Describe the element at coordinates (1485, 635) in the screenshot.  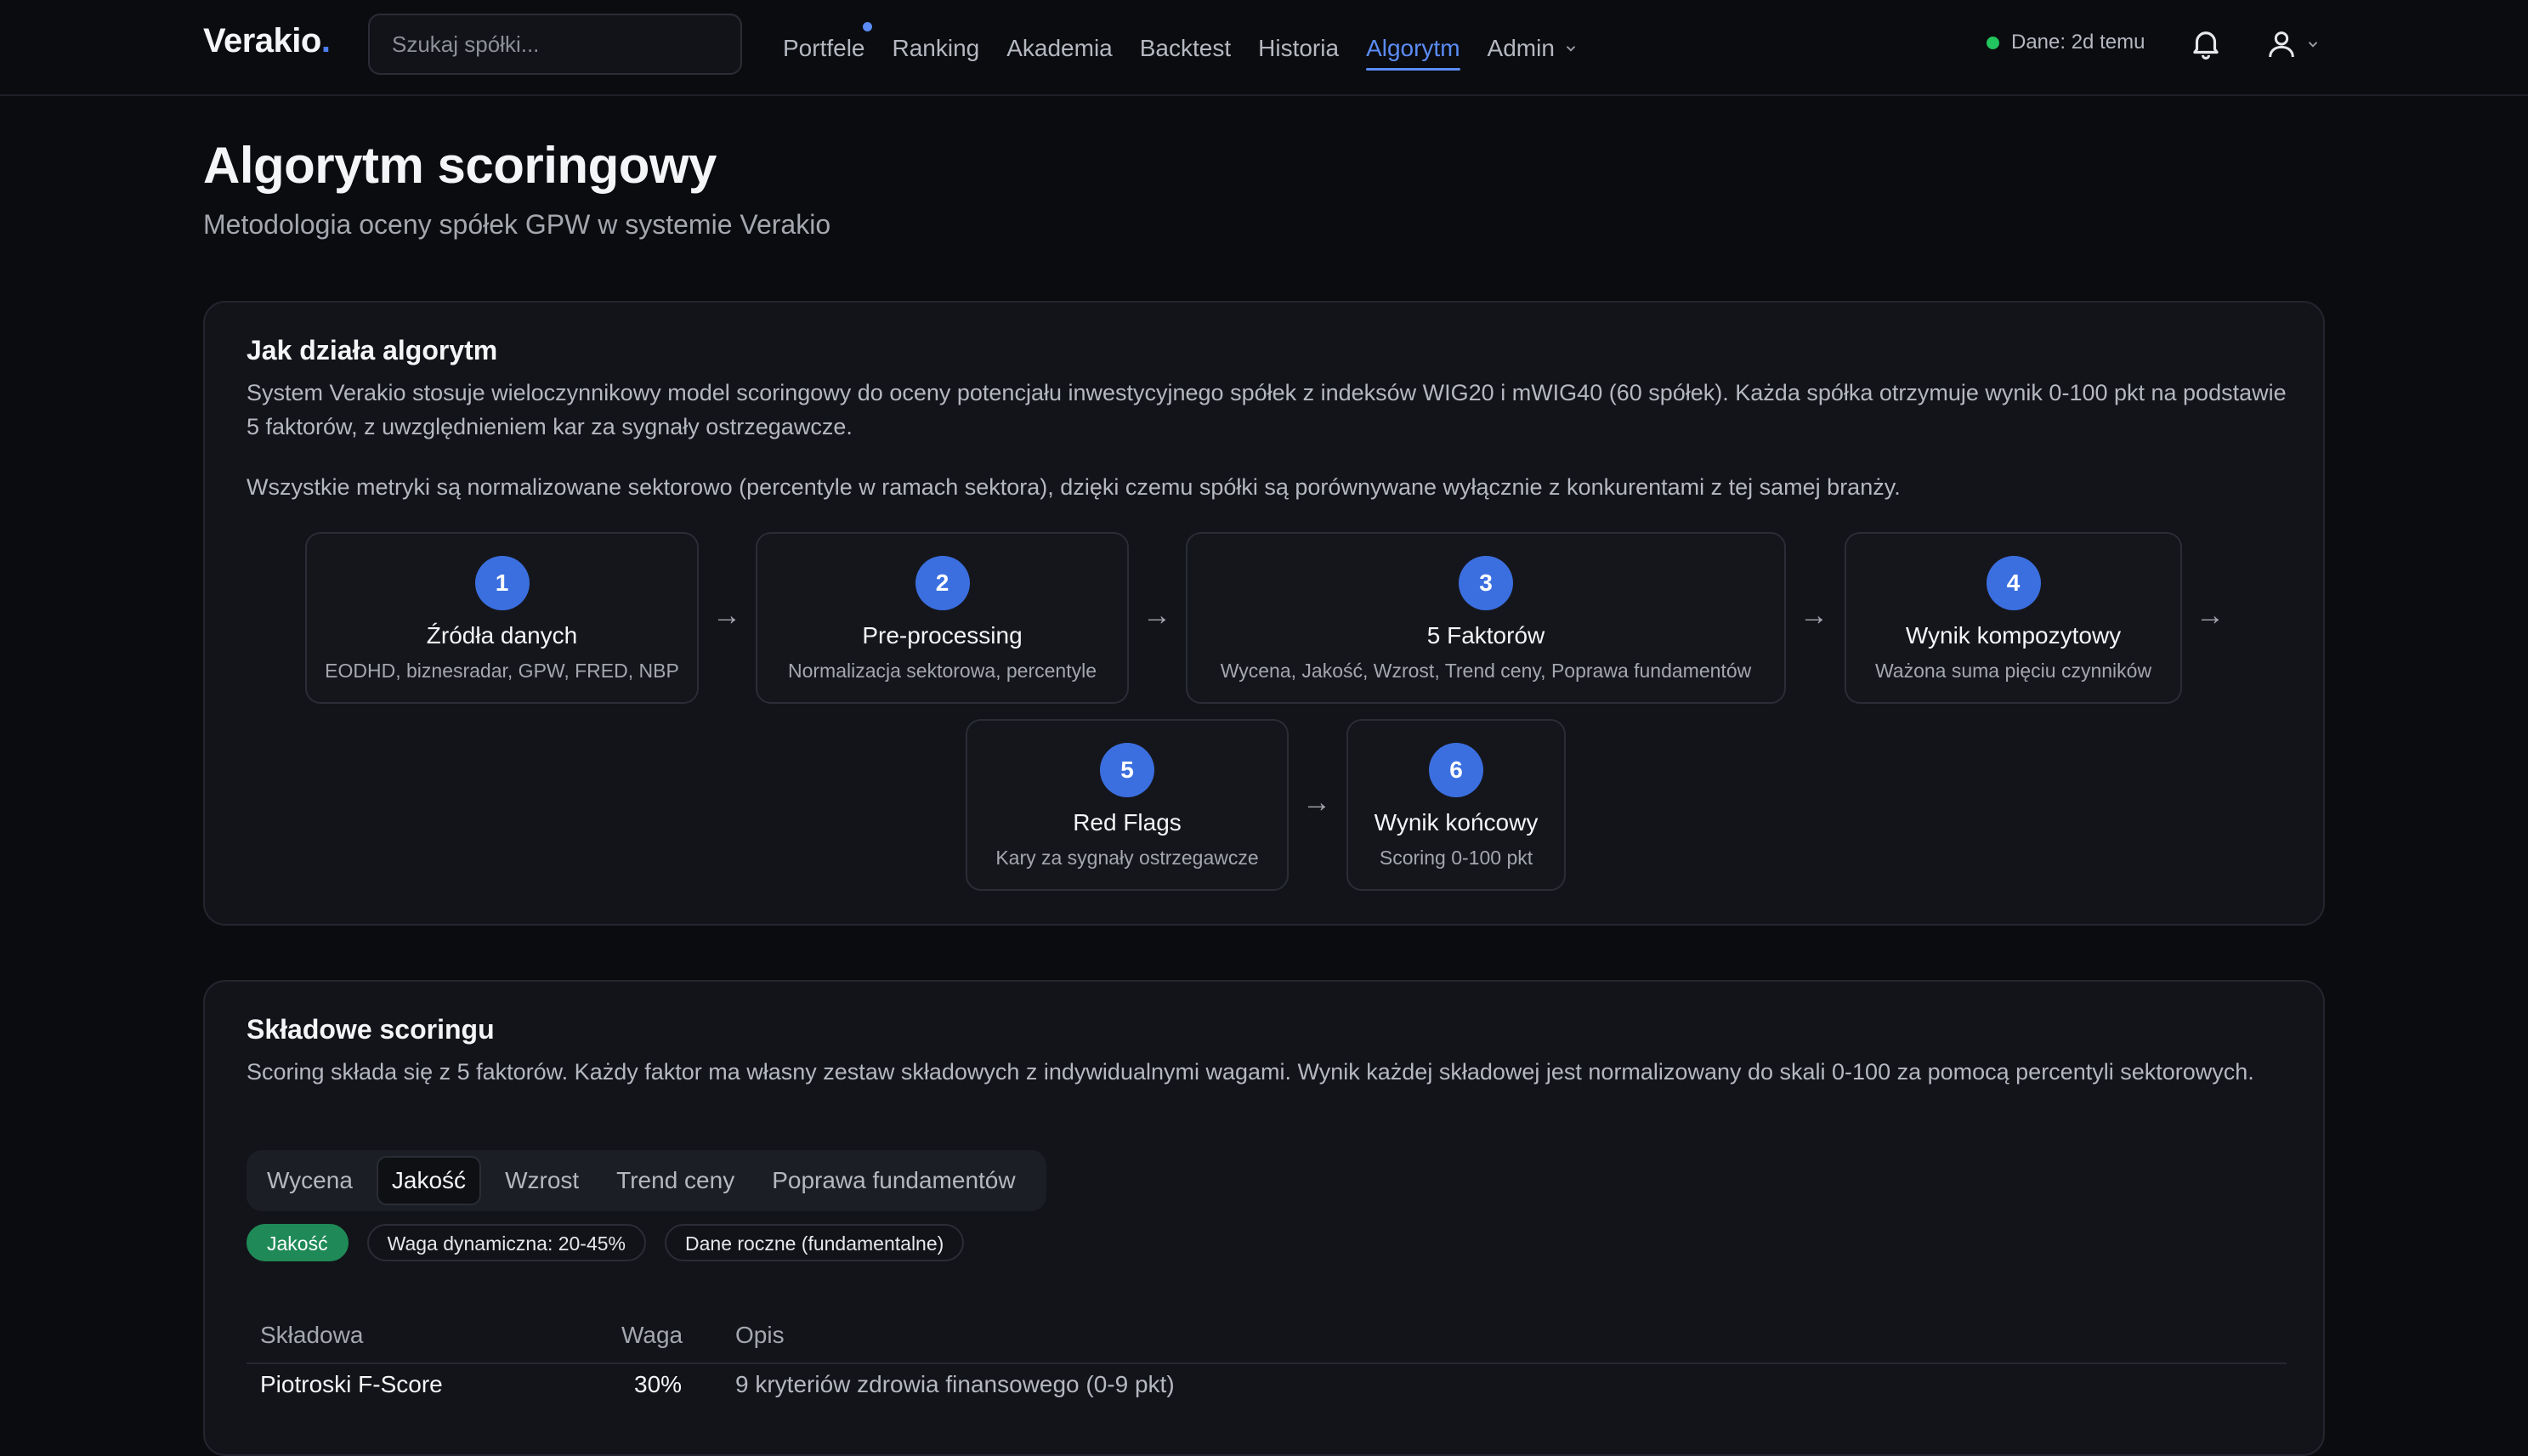
I see `step-title: 5 Faktorów` at that location.